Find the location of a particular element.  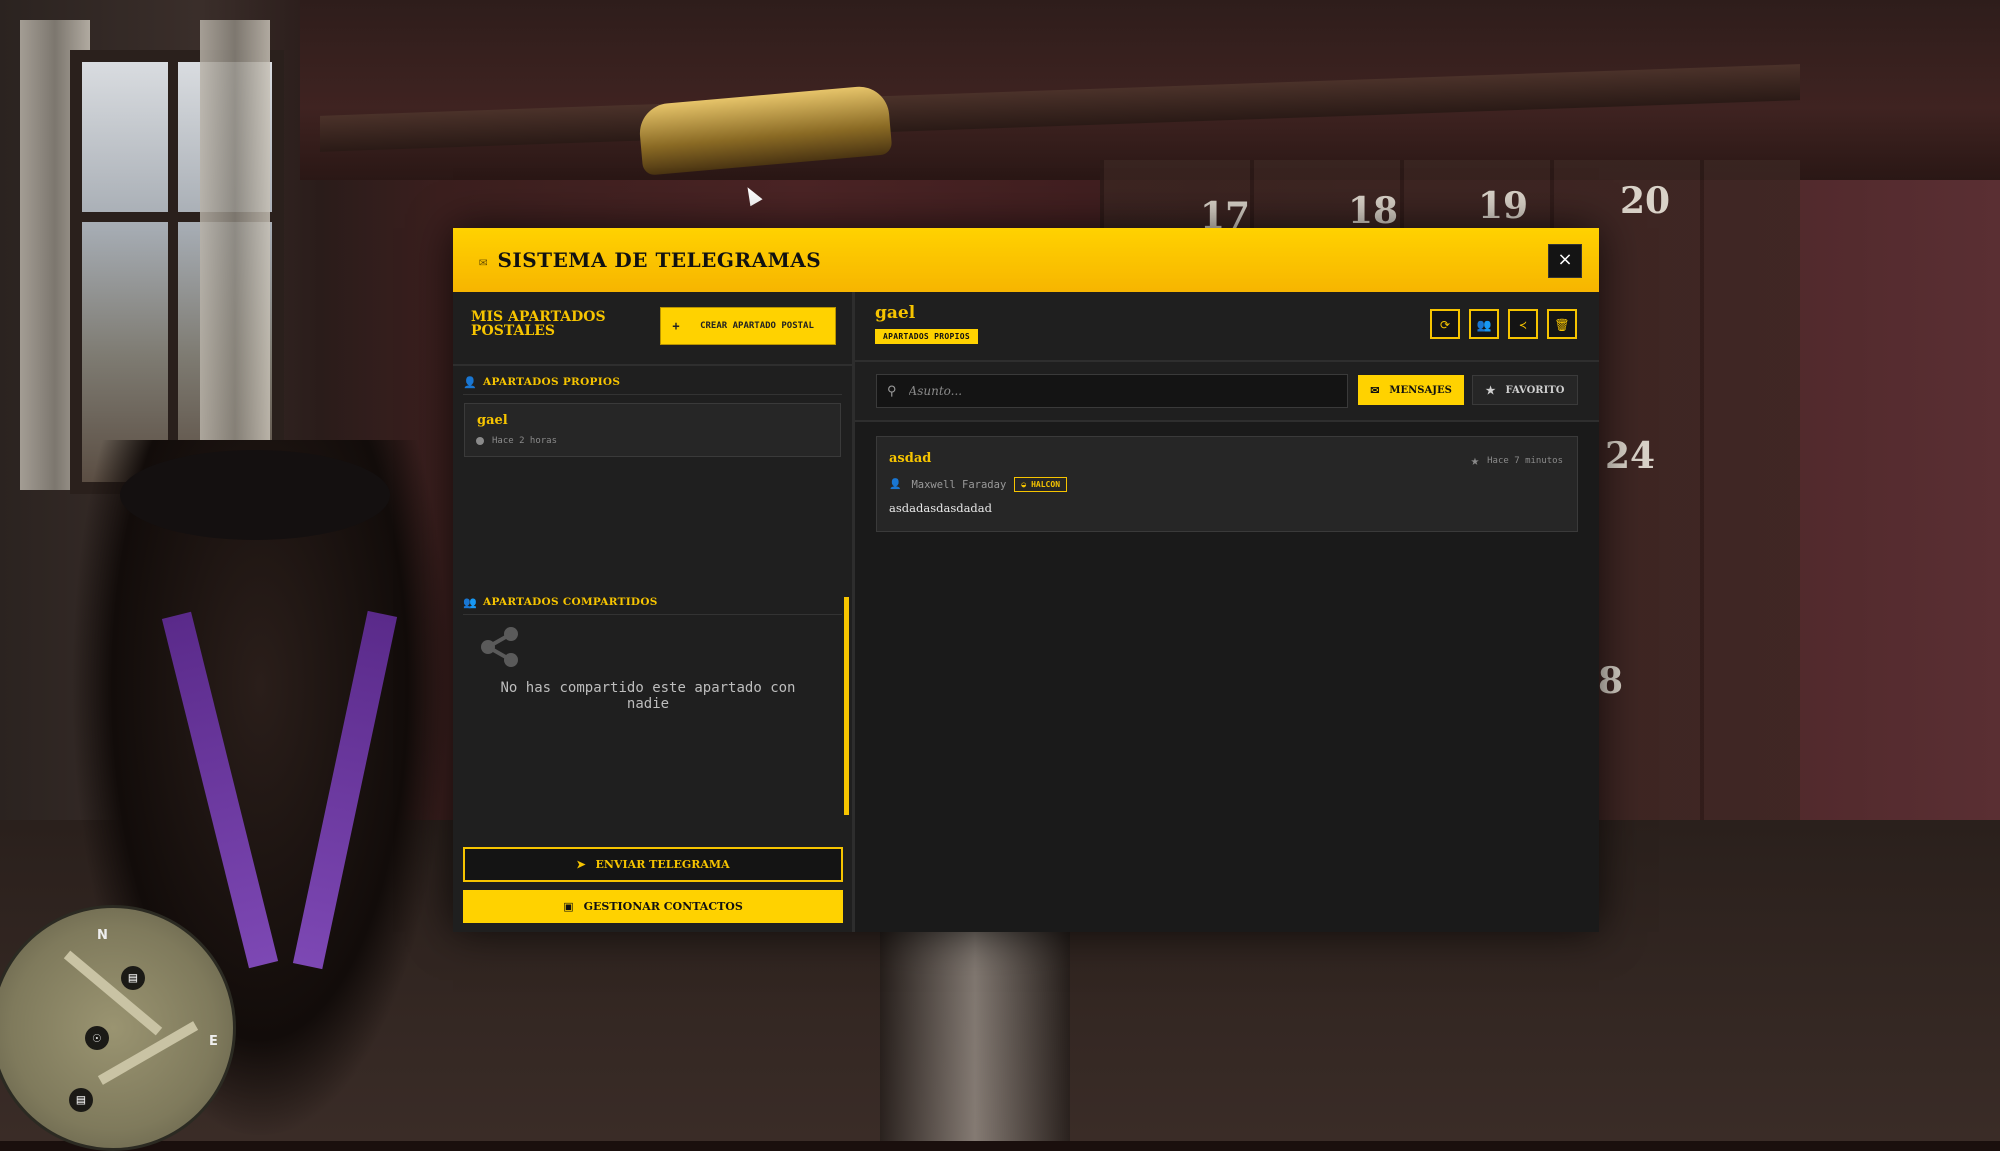

delivery-method-badge: ◒ HALCON is located at coordinates (1041, 484).